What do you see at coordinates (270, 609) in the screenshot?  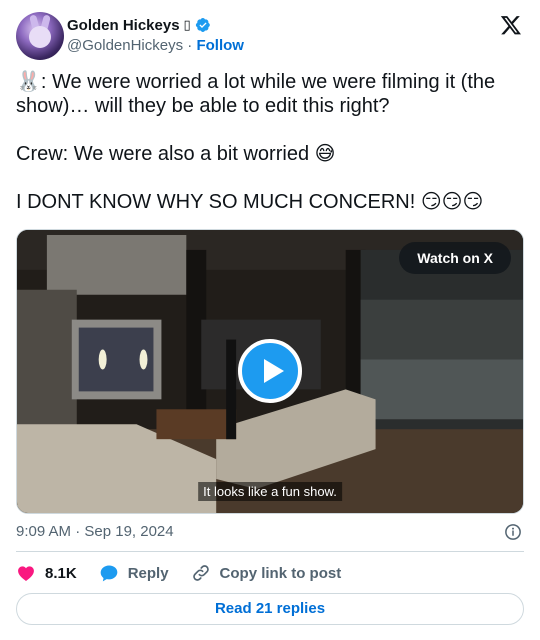 I see `read-replies-button: Read 21 replies` at bounding box center [270, 609].